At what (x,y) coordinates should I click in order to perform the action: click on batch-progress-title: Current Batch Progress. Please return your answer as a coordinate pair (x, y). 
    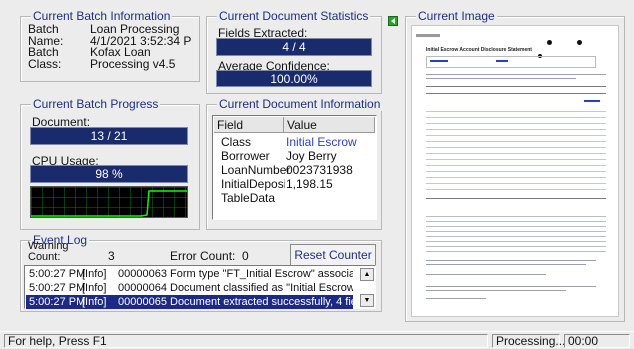
    Looking at the image, I should click on (96, 104).